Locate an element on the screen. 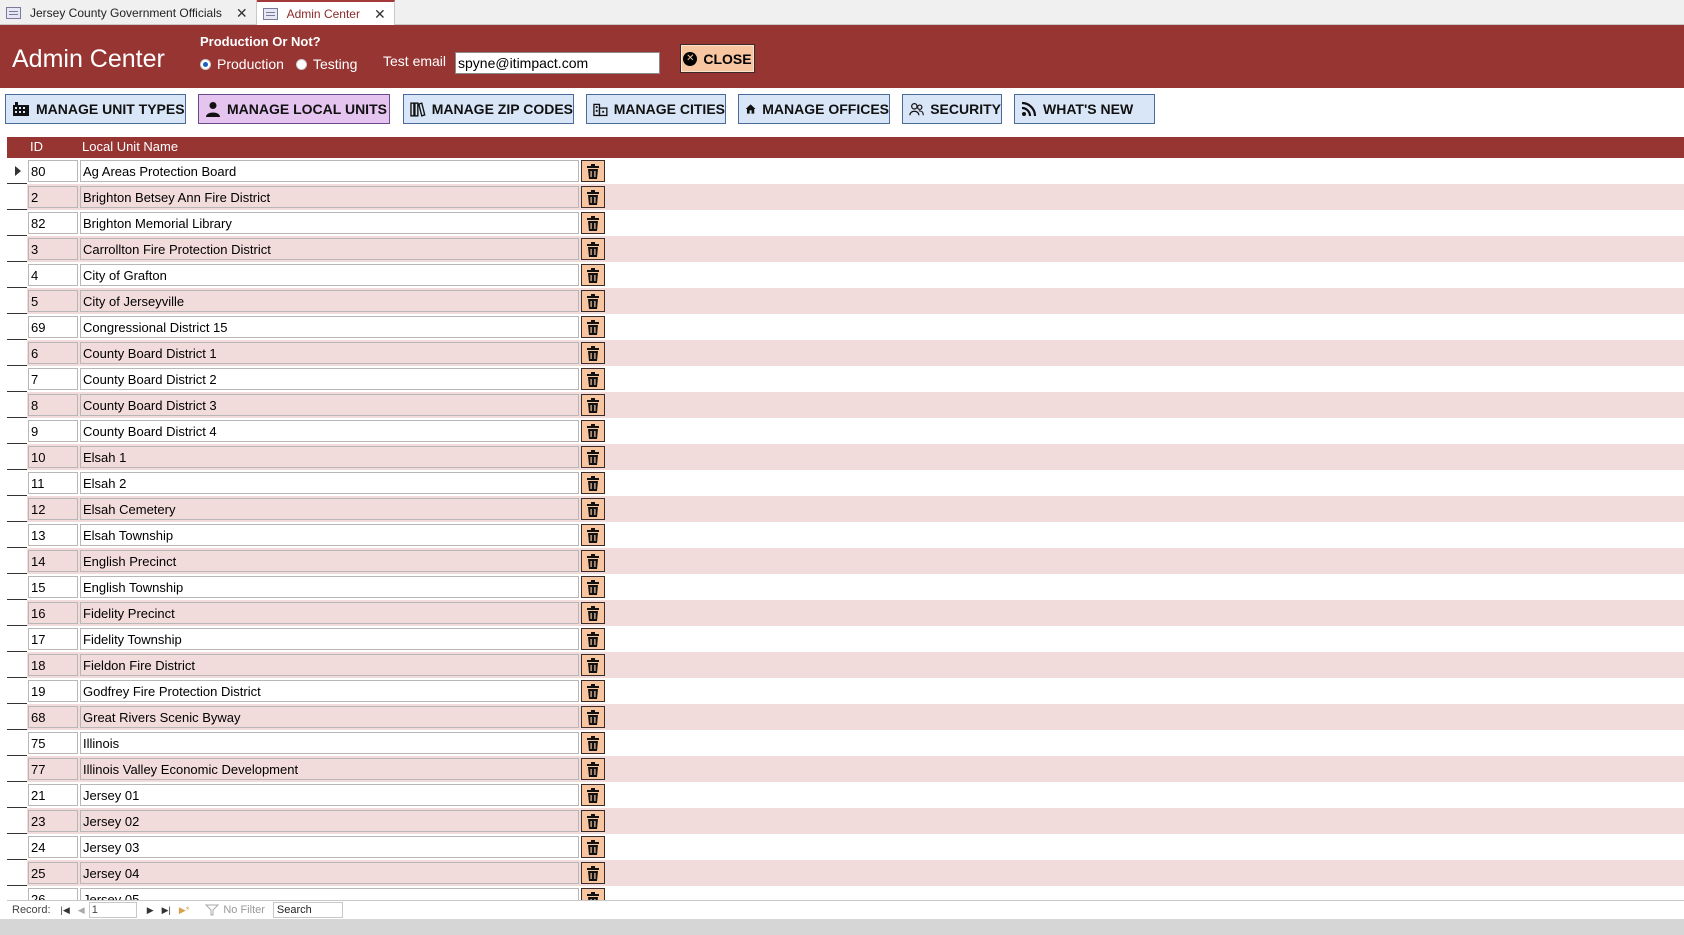  id-cell: 24 is located at coordinates (53, 847).